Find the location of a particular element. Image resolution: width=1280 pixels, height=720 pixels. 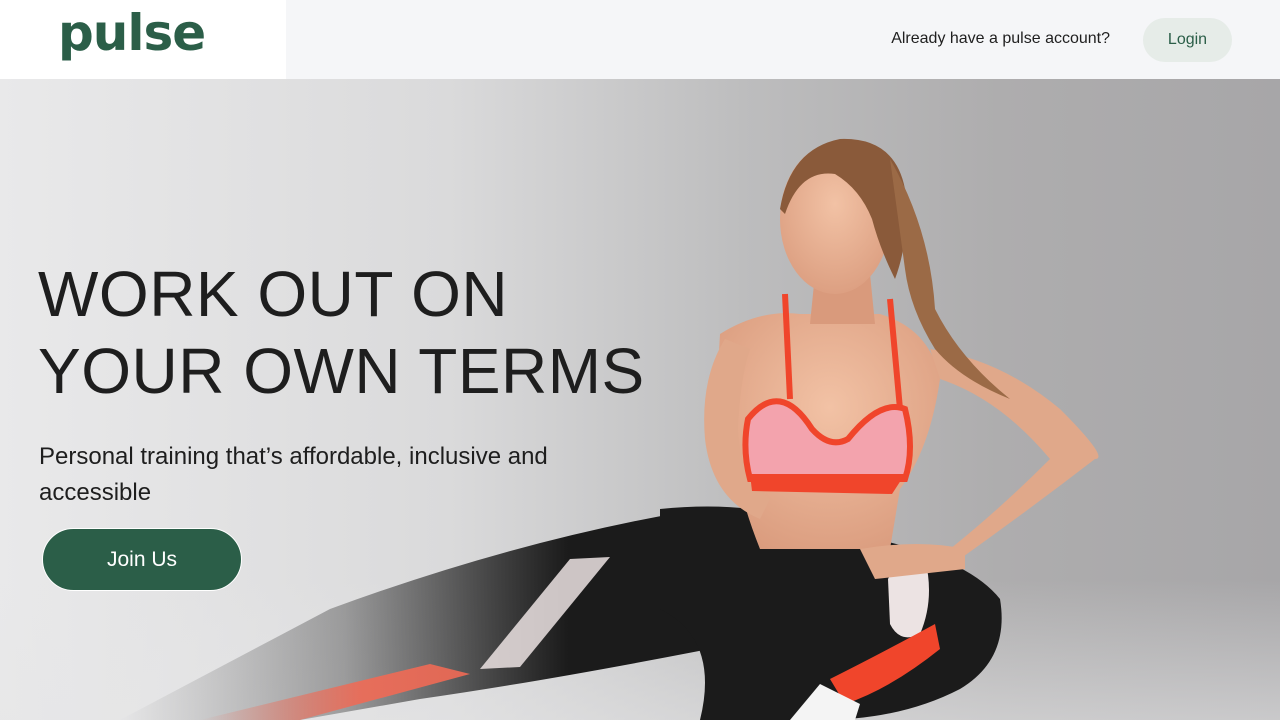

headline-line-2: YOUR OWN TERMS is located at coordinates (341, 371).